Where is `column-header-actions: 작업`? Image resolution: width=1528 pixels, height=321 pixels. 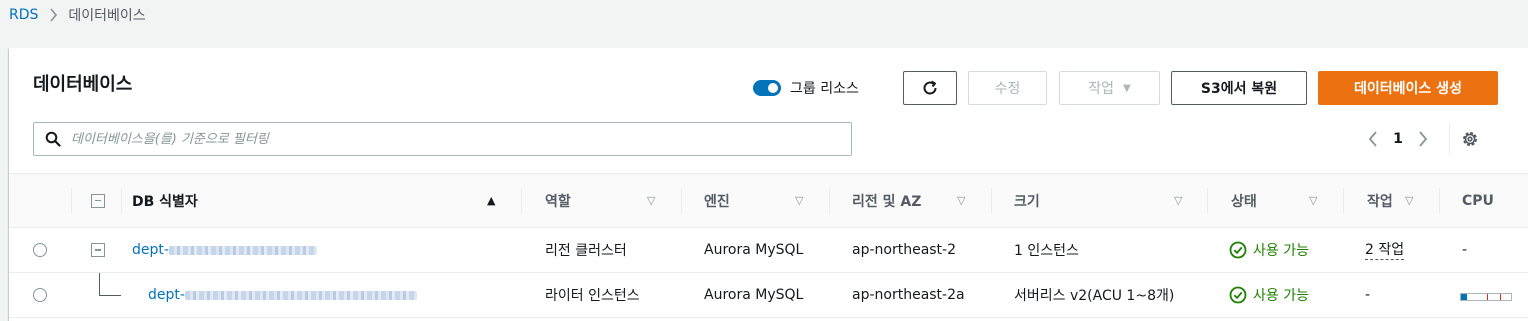 column-header-actions: 작업 is located at coordinates (1380, 200).